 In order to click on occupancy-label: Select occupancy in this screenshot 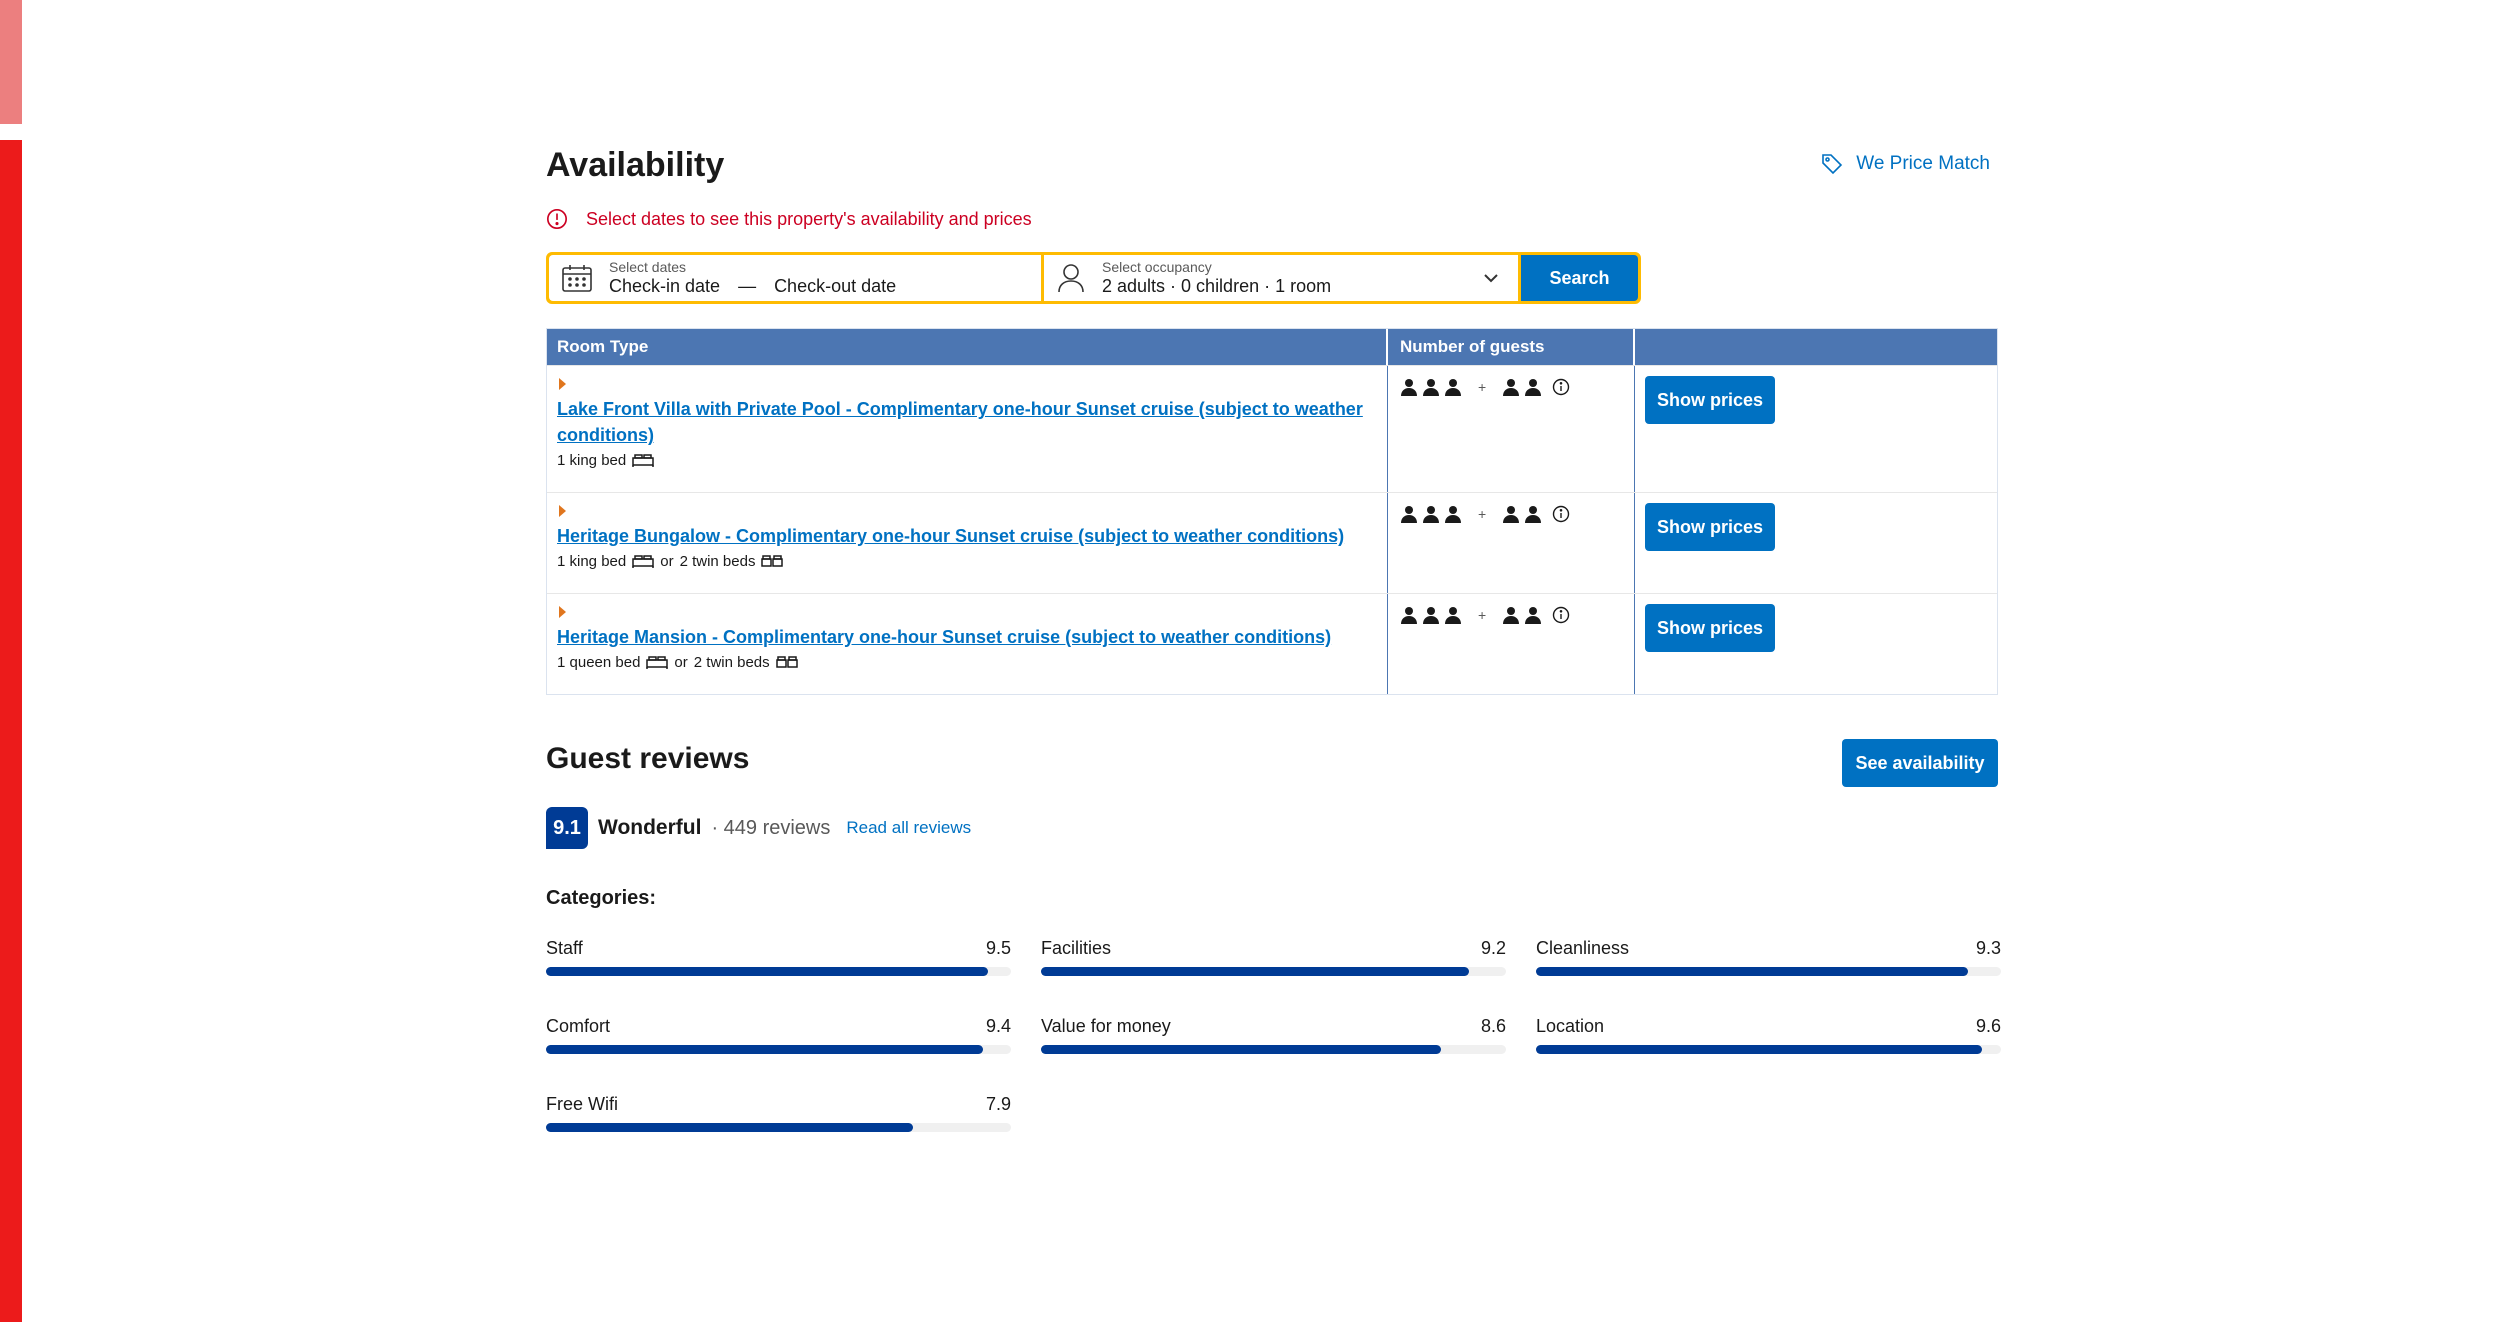, I will do `click(1157, 267)`.